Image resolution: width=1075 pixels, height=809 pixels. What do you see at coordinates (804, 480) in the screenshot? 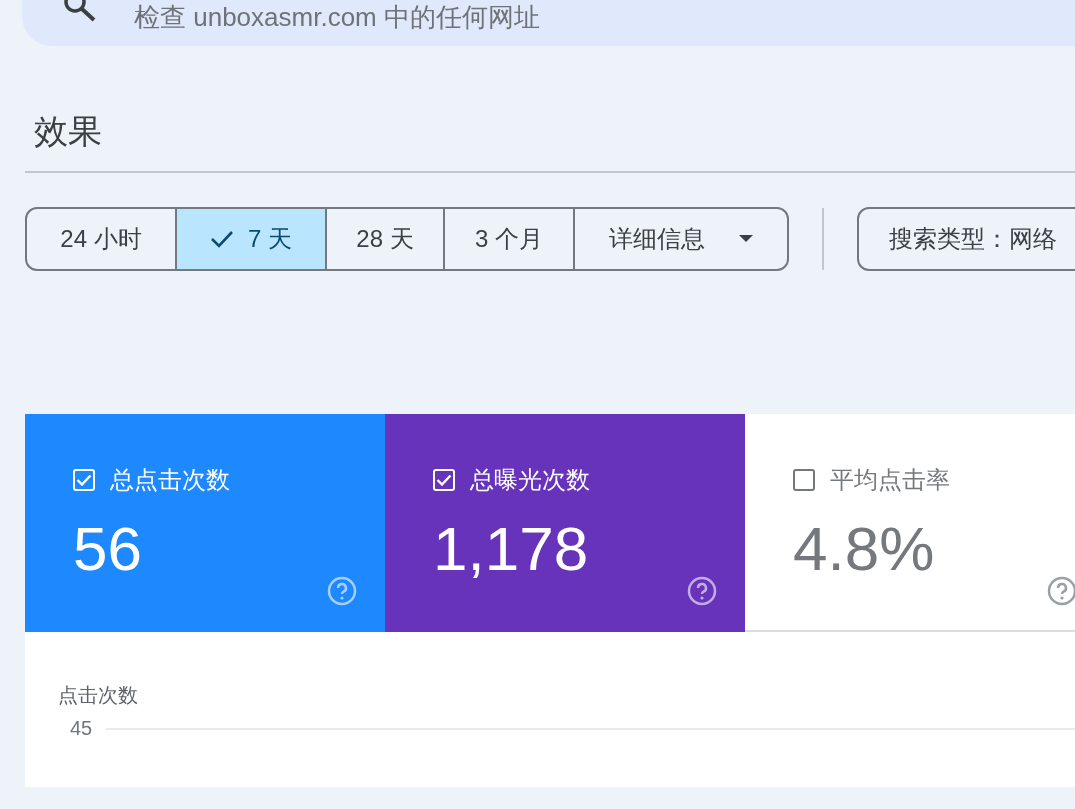
I see `checkbox` at bounding box center [804, 480].